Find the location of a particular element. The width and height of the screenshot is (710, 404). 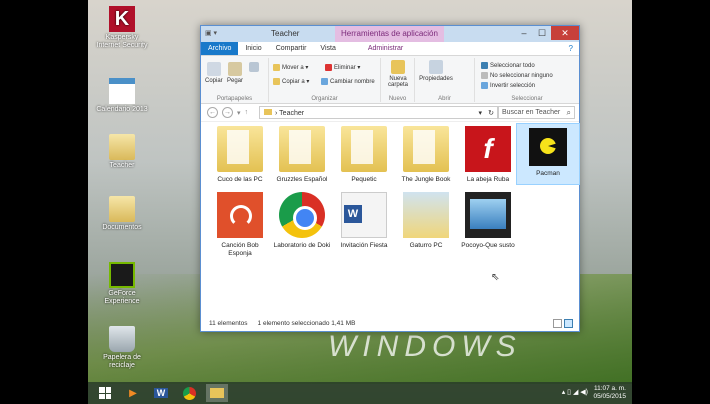

properties-icon is located at coordinates (436, 67).